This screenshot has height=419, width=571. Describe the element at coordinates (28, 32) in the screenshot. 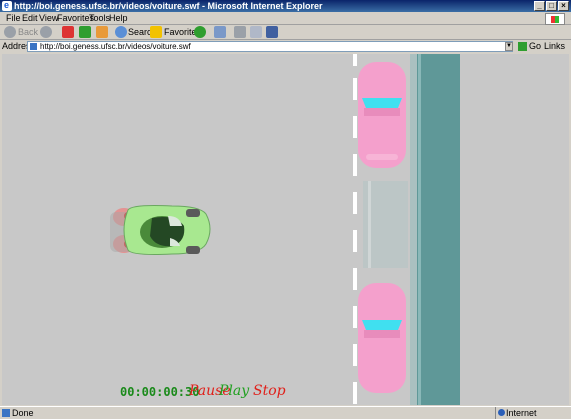

I see `back-button: Back` at that location.